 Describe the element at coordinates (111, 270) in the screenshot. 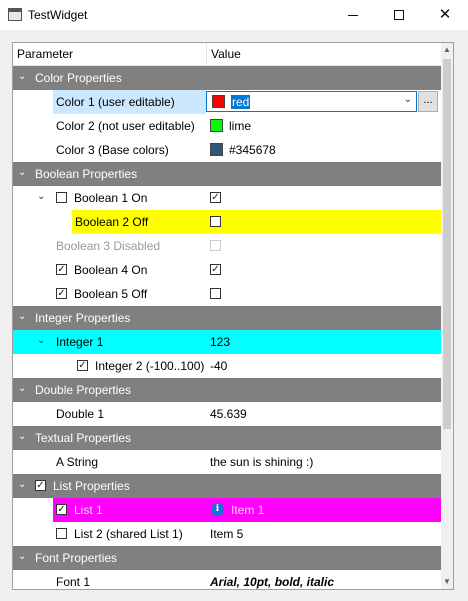

I see `boolean-4-label: Boolean 4 On` at that location.